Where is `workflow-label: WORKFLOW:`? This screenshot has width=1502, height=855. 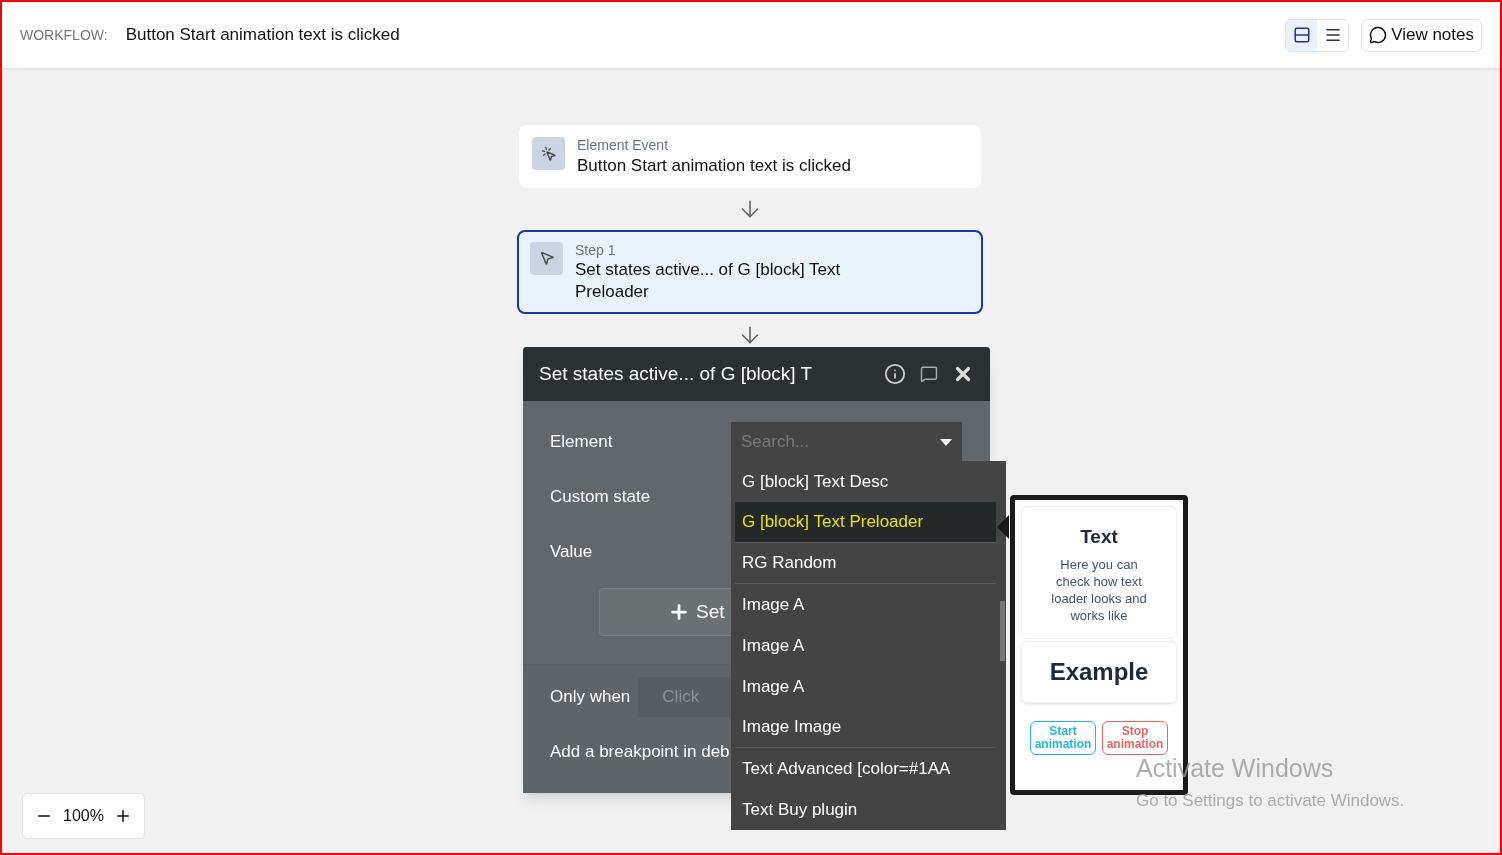 workflow-label: WORKFLOW: is located at coordinates (64, 35).